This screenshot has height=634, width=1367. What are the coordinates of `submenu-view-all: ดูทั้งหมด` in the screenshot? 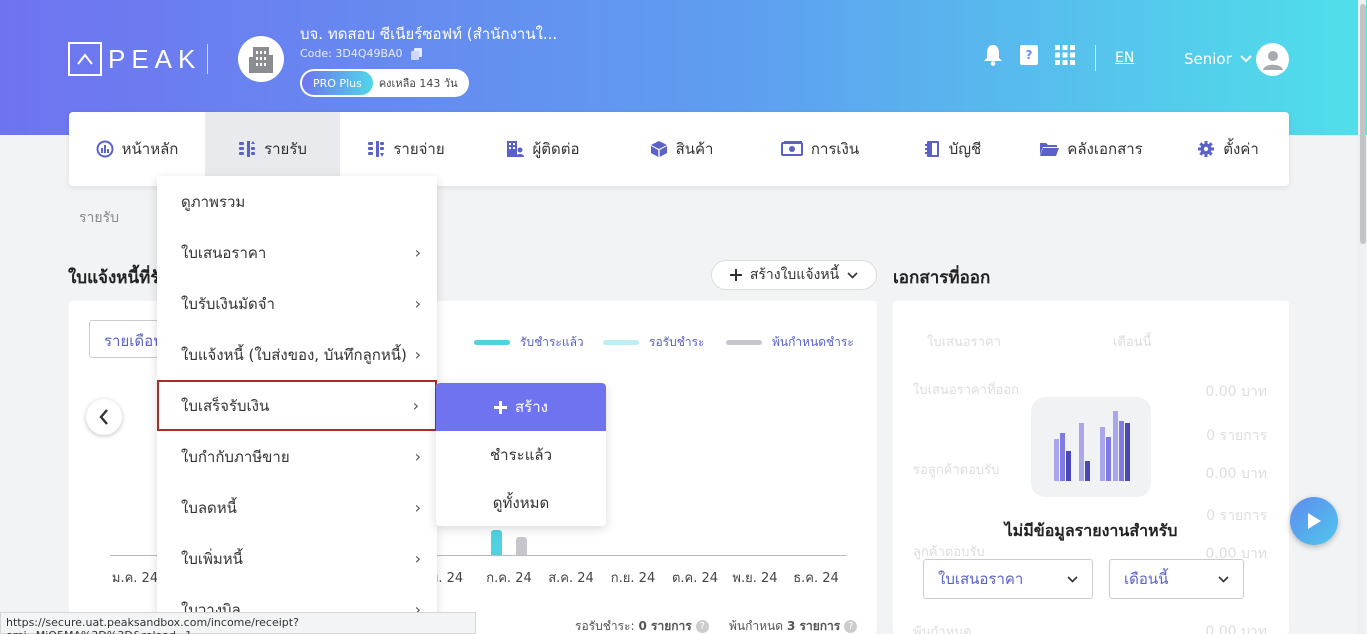 It's located at (521, 502).